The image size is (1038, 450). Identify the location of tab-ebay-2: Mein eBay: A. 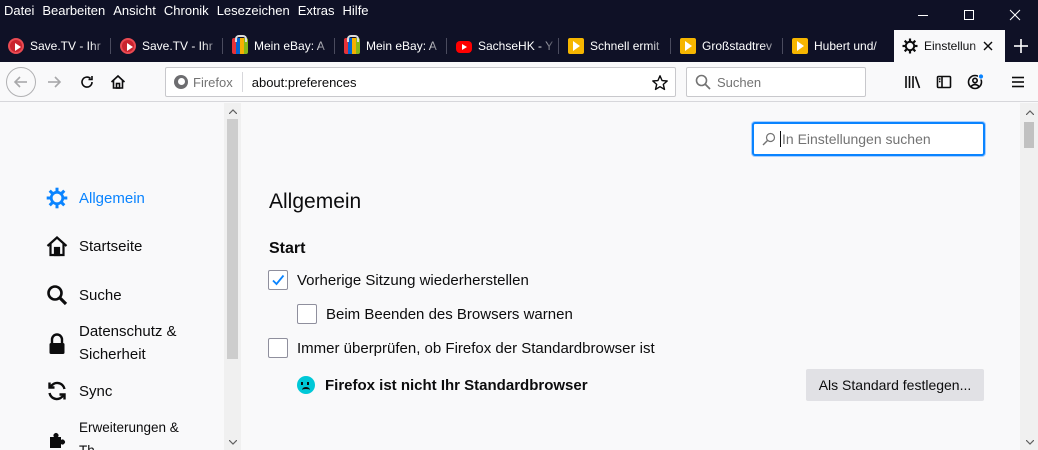
(391, 46).